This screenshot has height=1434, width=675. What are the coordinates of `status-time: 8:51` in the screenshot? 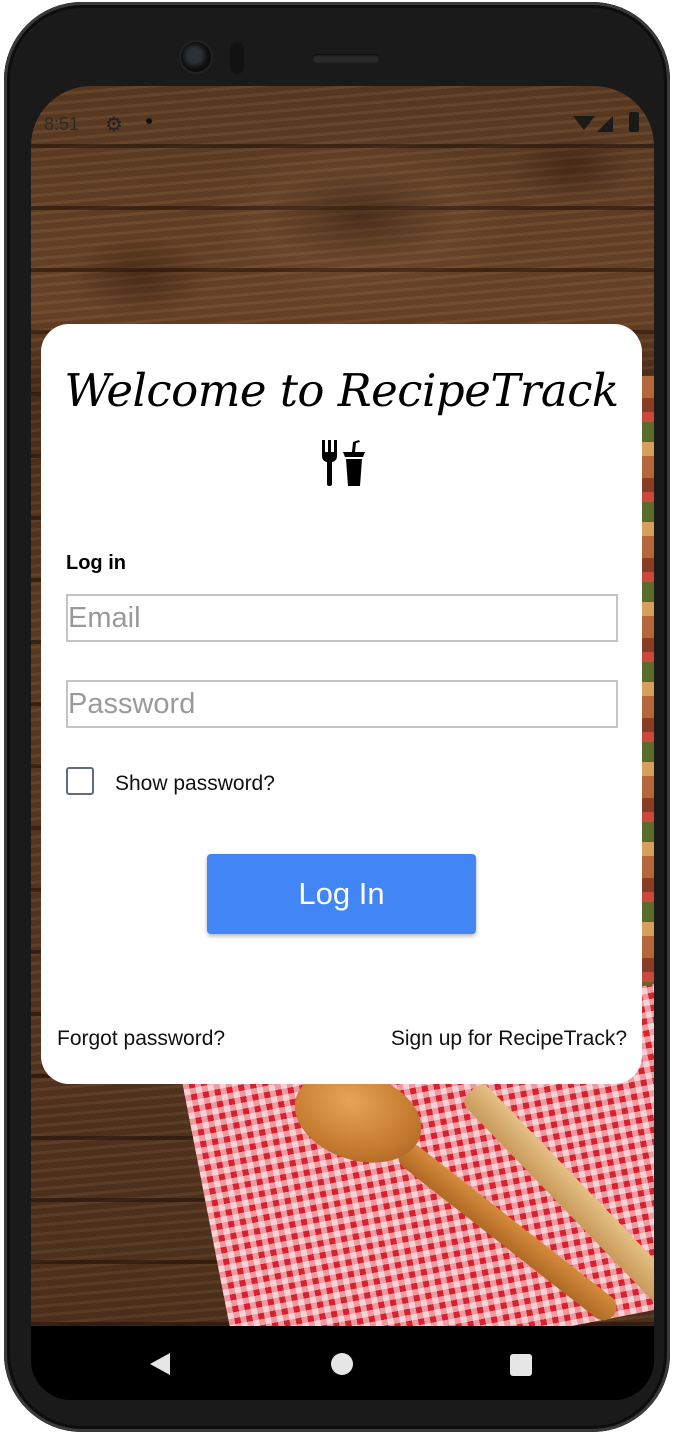 It's located at (62, 124).